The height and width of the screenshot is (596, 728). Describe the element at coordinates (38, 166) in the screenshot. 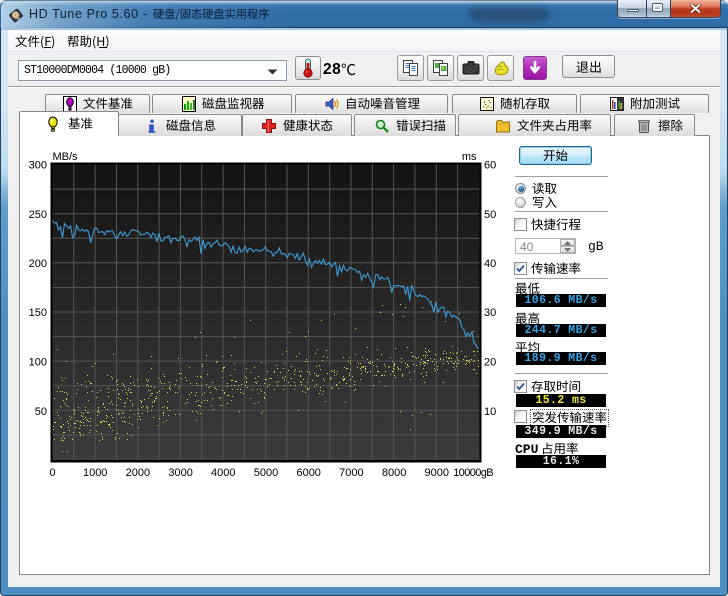

I see `svg-text: 300` at that location.